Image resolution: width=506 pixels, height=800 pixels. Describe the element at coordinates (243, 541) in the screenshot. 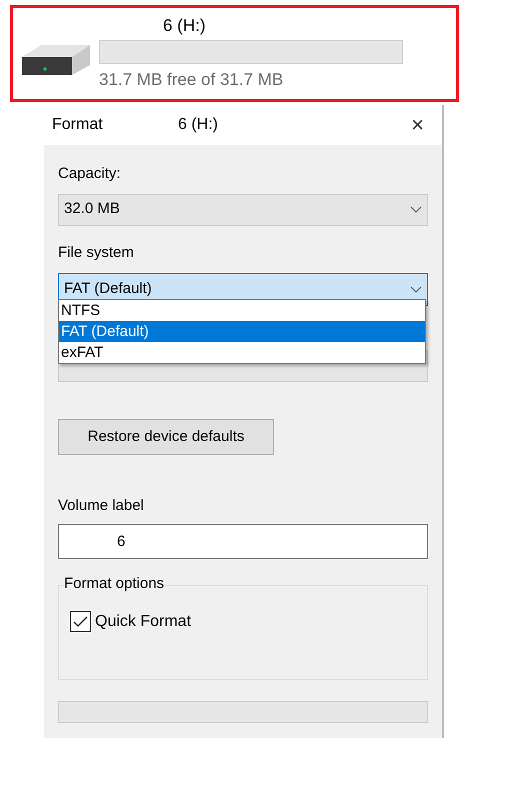

I see `volume-label-field: 6` at that location.